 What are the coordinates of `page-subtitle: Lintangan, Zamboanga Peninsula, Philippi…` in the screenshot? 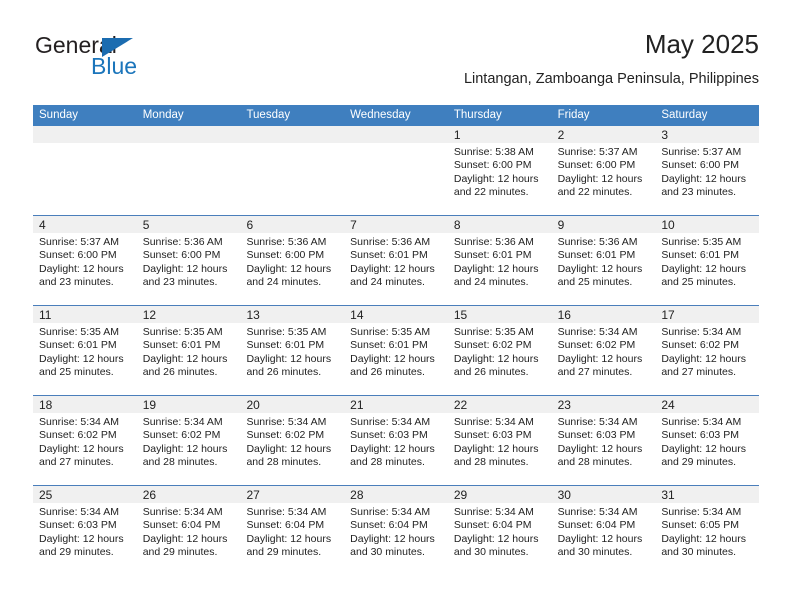 It's located at (611, 79).